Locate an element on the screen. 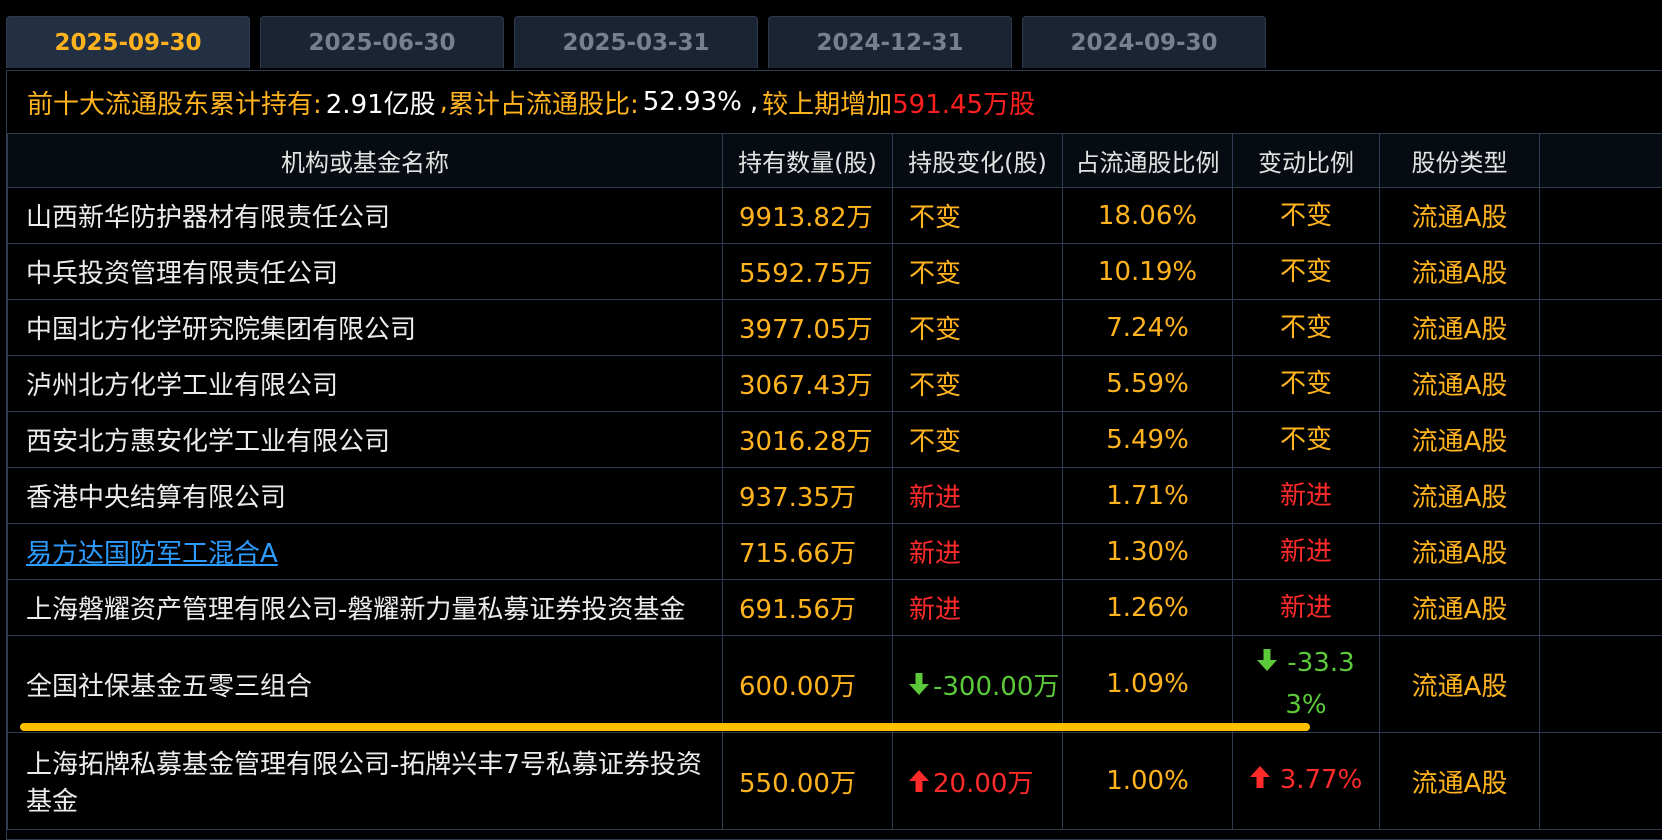 Image resolution: width=1662 pixels, height=840 pixels. cell-change-ratio: 不变 is located at coordinates (1306, 439).